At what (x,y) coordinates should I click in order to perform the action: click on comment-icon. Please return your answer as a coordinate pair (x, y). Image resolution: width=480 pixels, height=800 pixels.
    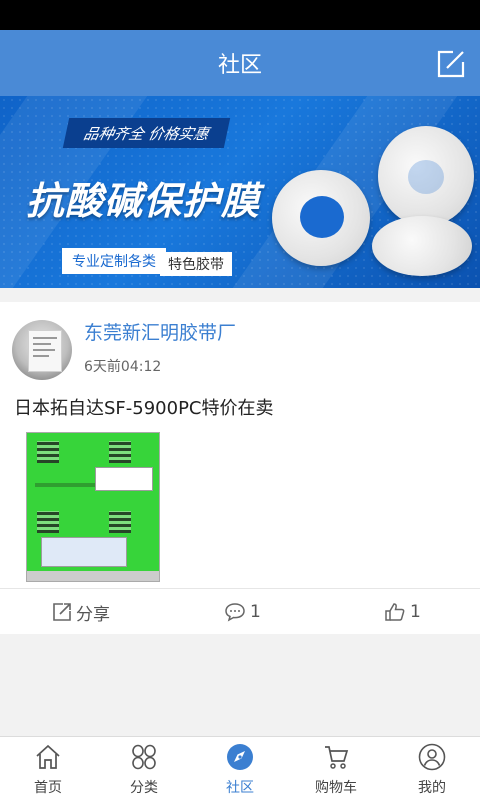
    Looking at the image, I should click on (235, 612).